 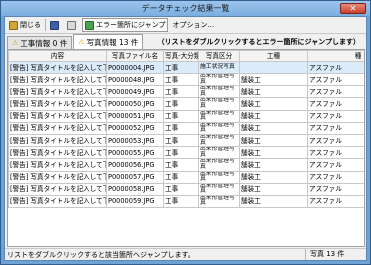 What do you see at coordinates (181, 56) in the screenshot?
I see `column-header: 写真-大分類` at bounding box center [181, 56].